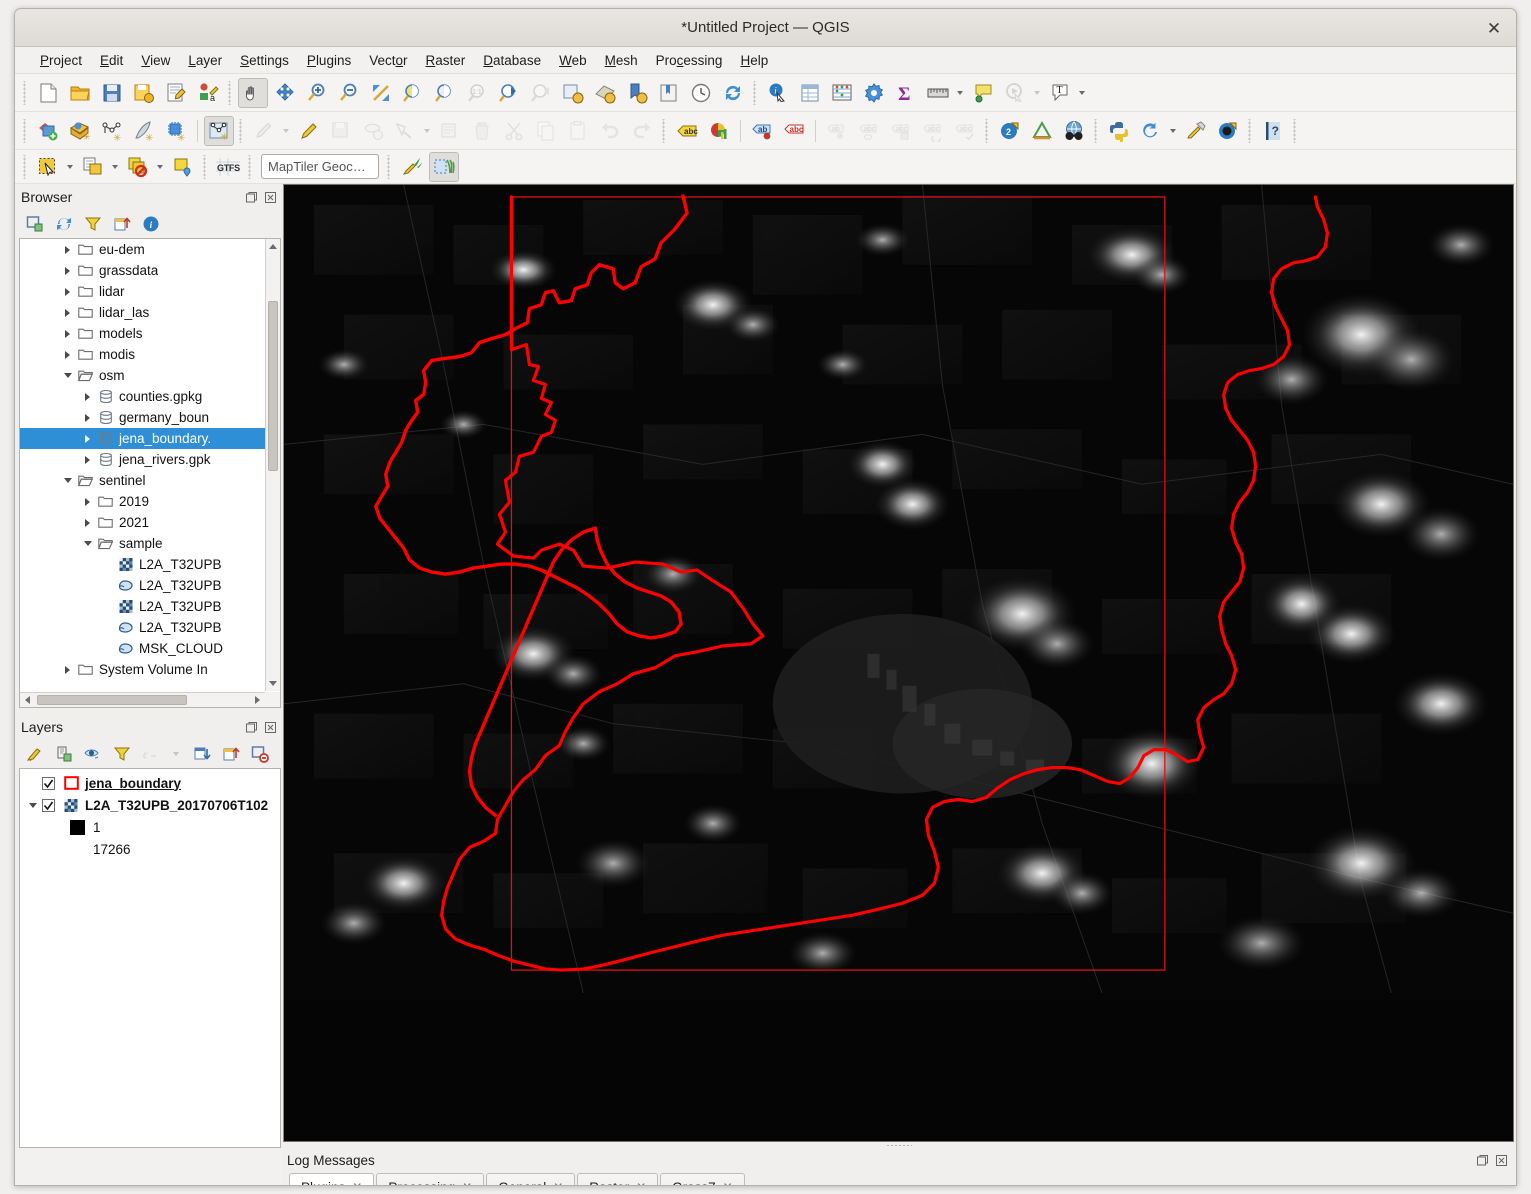 Image resolution: width=1531 pixels, height=1194 pixels. I want to click on new-print-layout-icon, so click(176, 93).